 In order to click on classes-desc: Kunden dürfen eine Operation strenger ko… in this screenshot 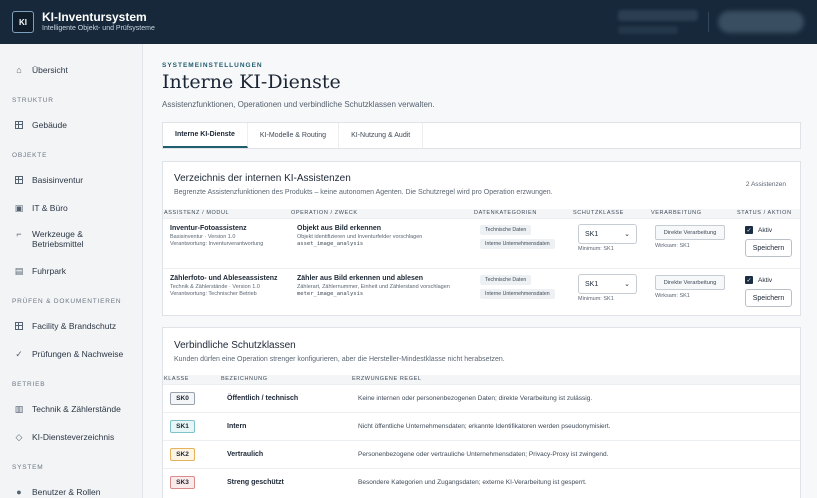, I will do `click(339, 359)`.